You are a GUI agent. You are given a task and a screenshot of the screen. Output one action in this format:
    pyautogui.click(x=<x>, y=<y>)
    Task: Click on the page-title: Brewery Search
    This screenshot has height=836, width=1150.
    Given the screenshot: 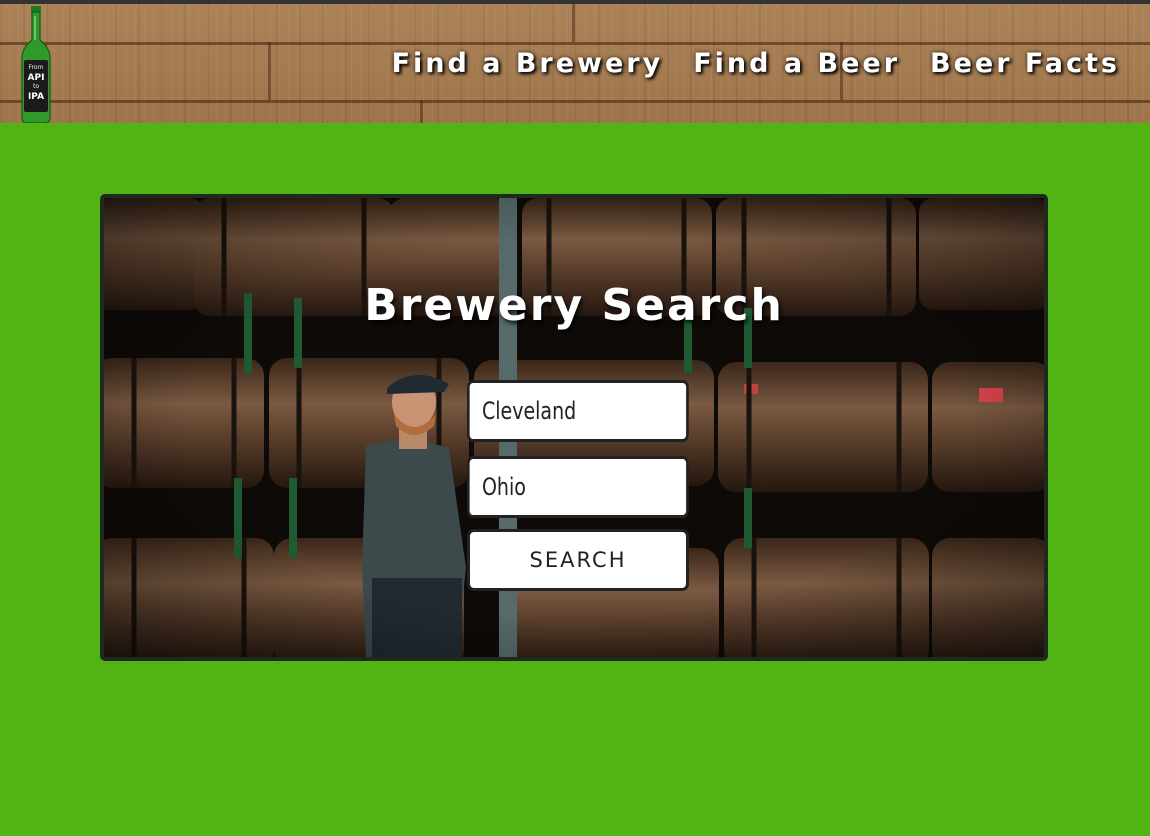 What is the action you would take?
    pyautogui.click(x=574, y=305)
    